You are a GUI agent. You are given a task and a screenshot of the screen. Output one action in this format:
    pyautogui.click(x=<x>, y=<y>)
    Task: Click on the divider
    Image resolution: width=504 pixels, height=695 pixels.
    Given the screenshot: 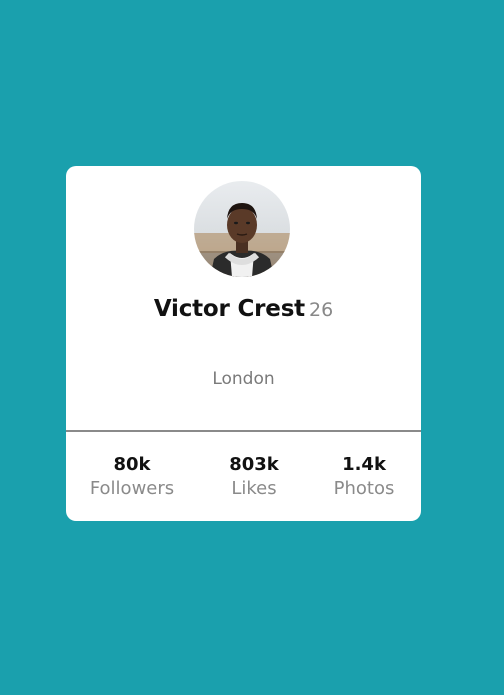 What is the action you would take?
    pyautogui.click(x=243, y=431)
    